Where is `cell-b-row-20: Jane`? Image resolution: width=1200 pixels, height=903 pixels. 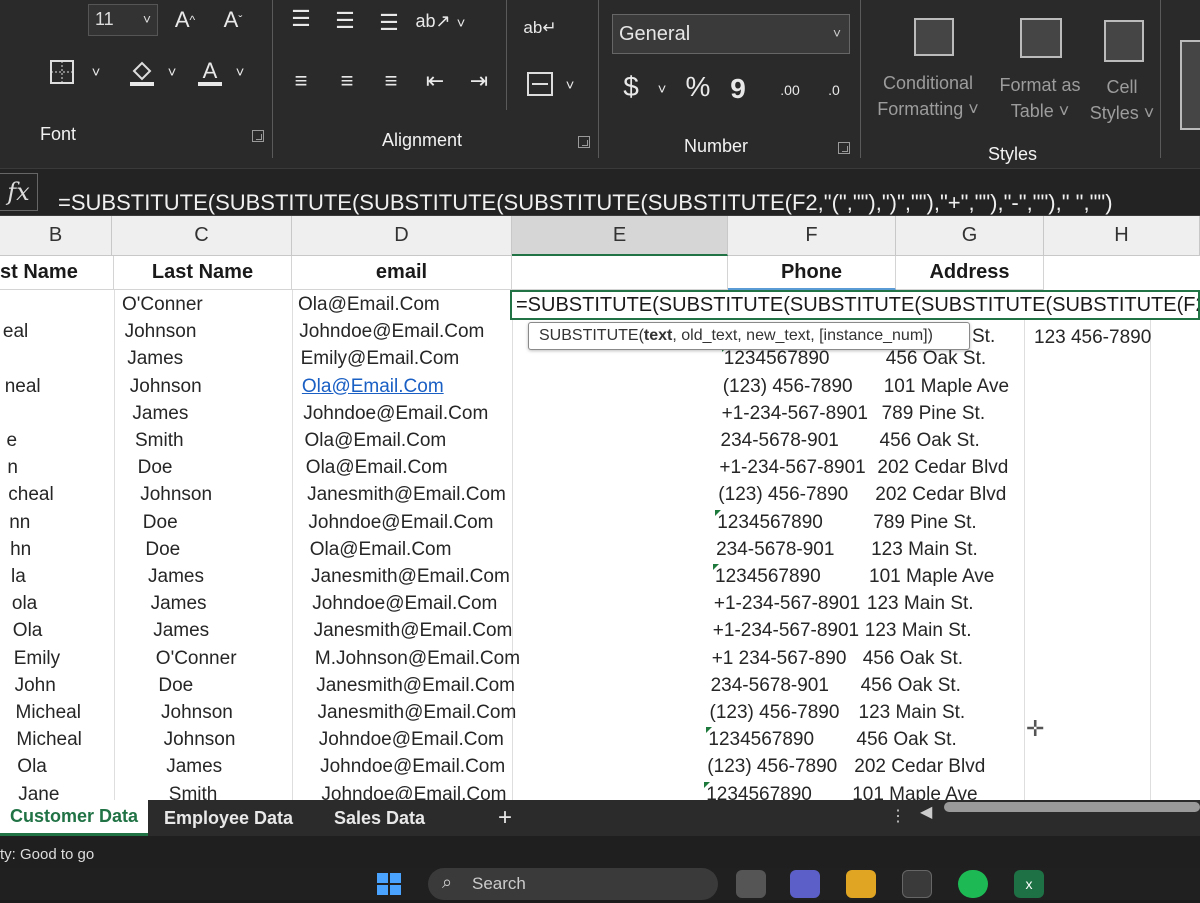
cell-b-row-20: Jane is located at coordinates (38, 792).